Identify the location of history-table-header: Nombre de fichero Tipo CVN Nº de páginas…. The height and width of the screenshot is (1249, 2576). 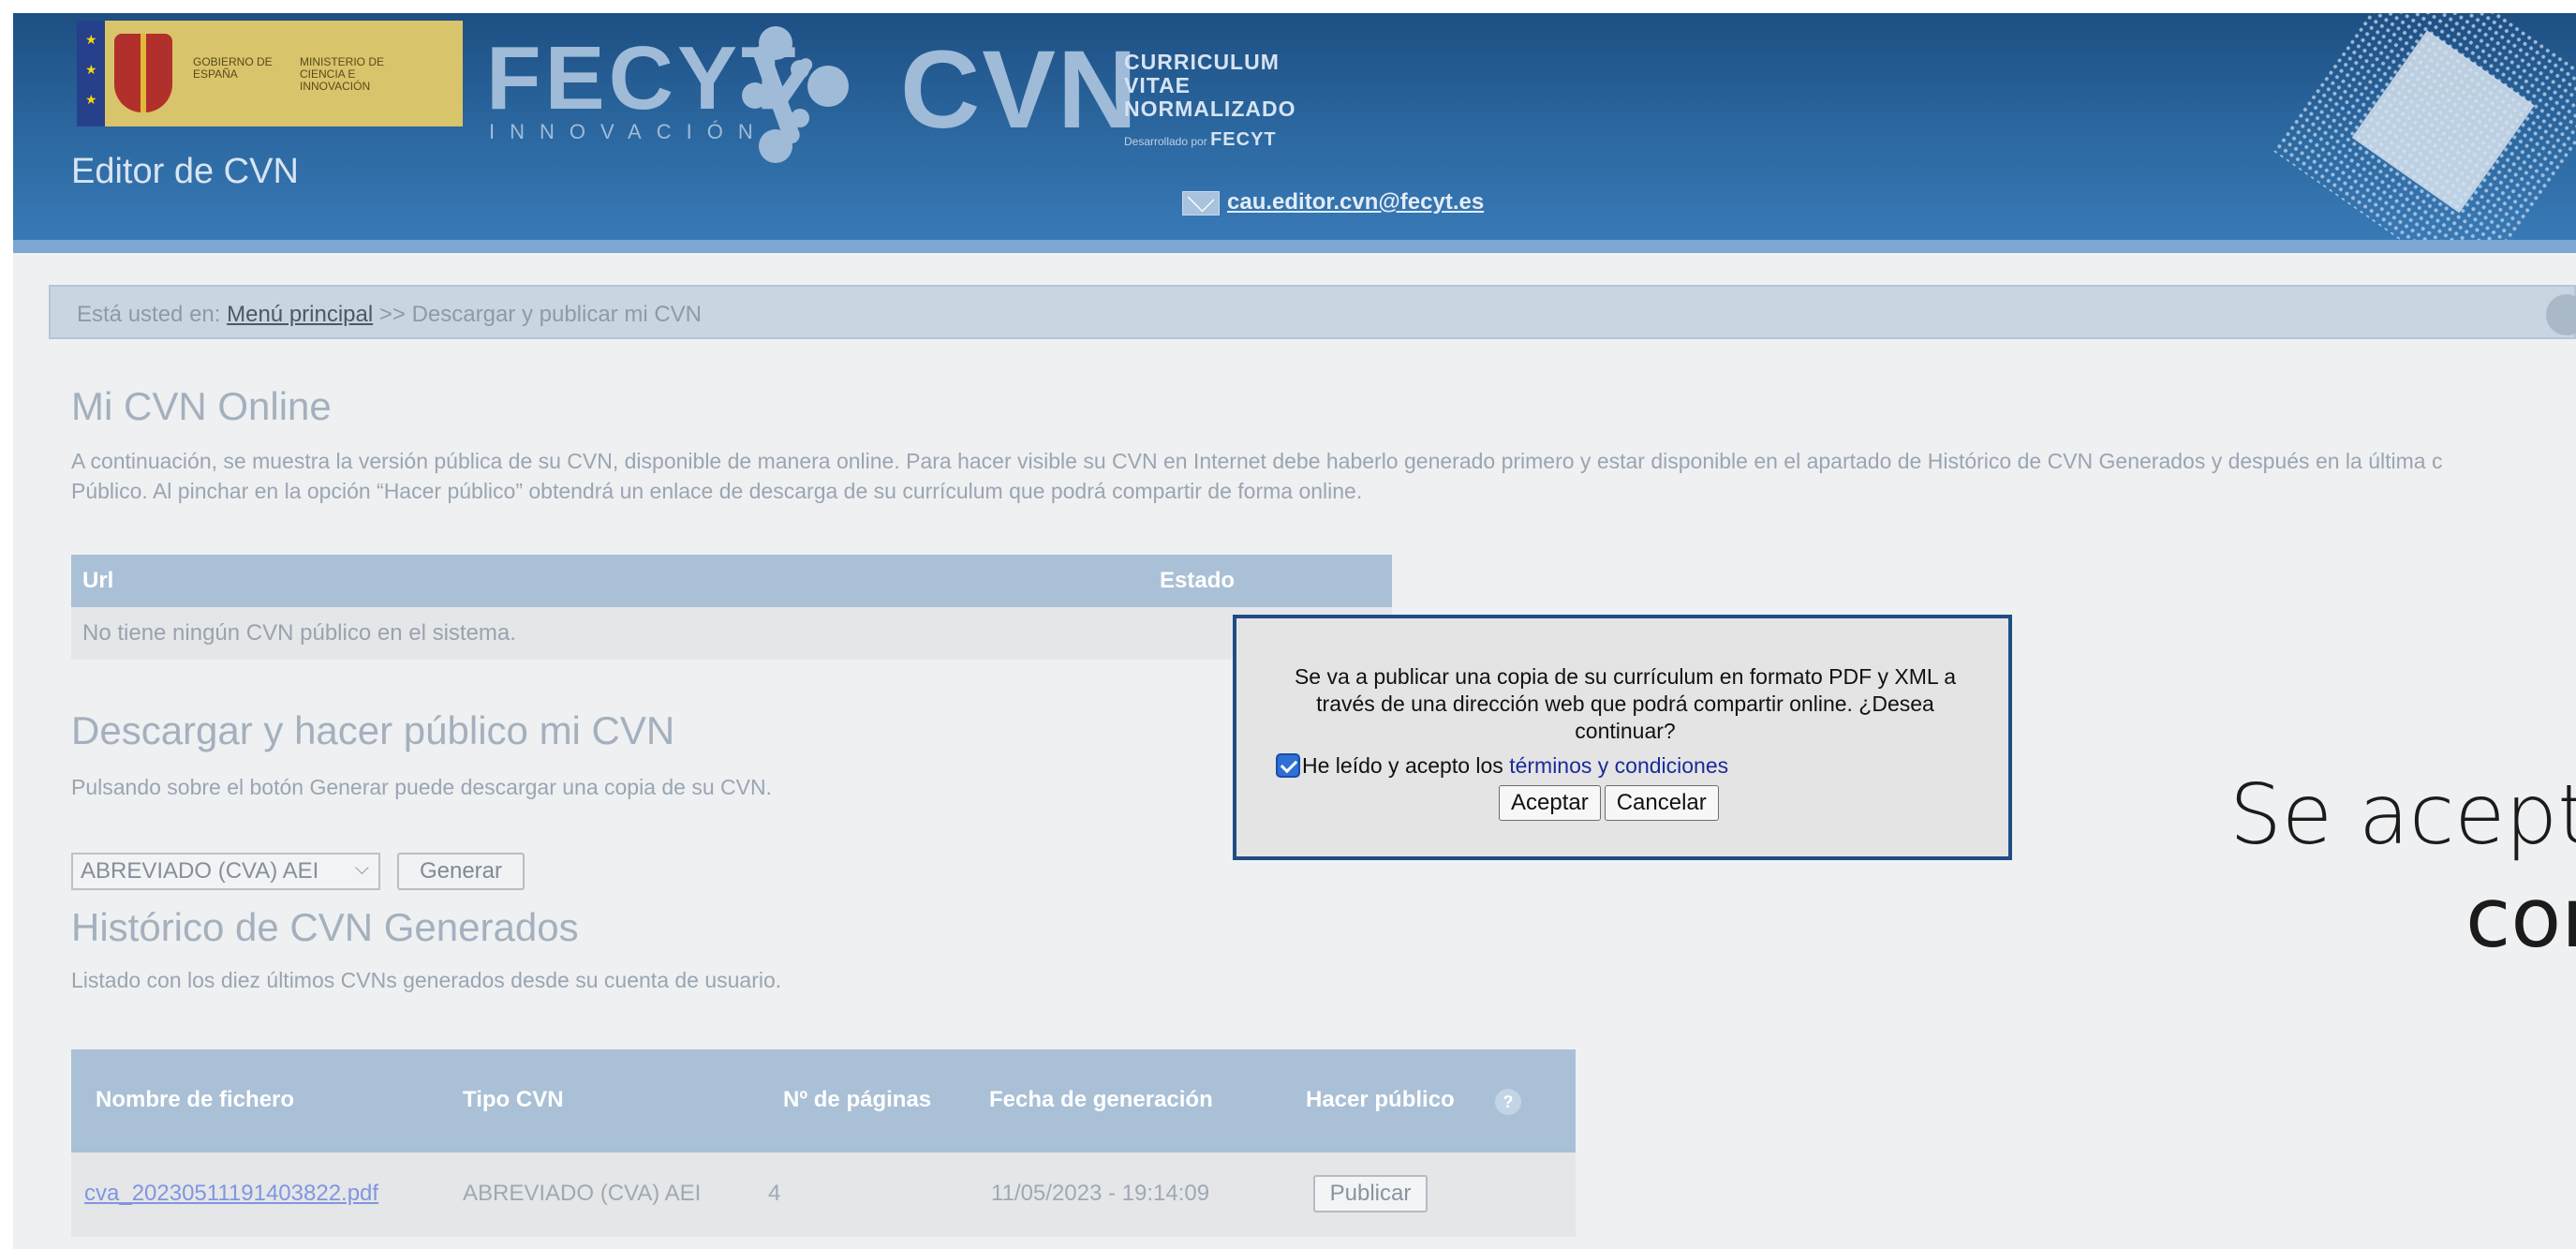
(823, 1100).